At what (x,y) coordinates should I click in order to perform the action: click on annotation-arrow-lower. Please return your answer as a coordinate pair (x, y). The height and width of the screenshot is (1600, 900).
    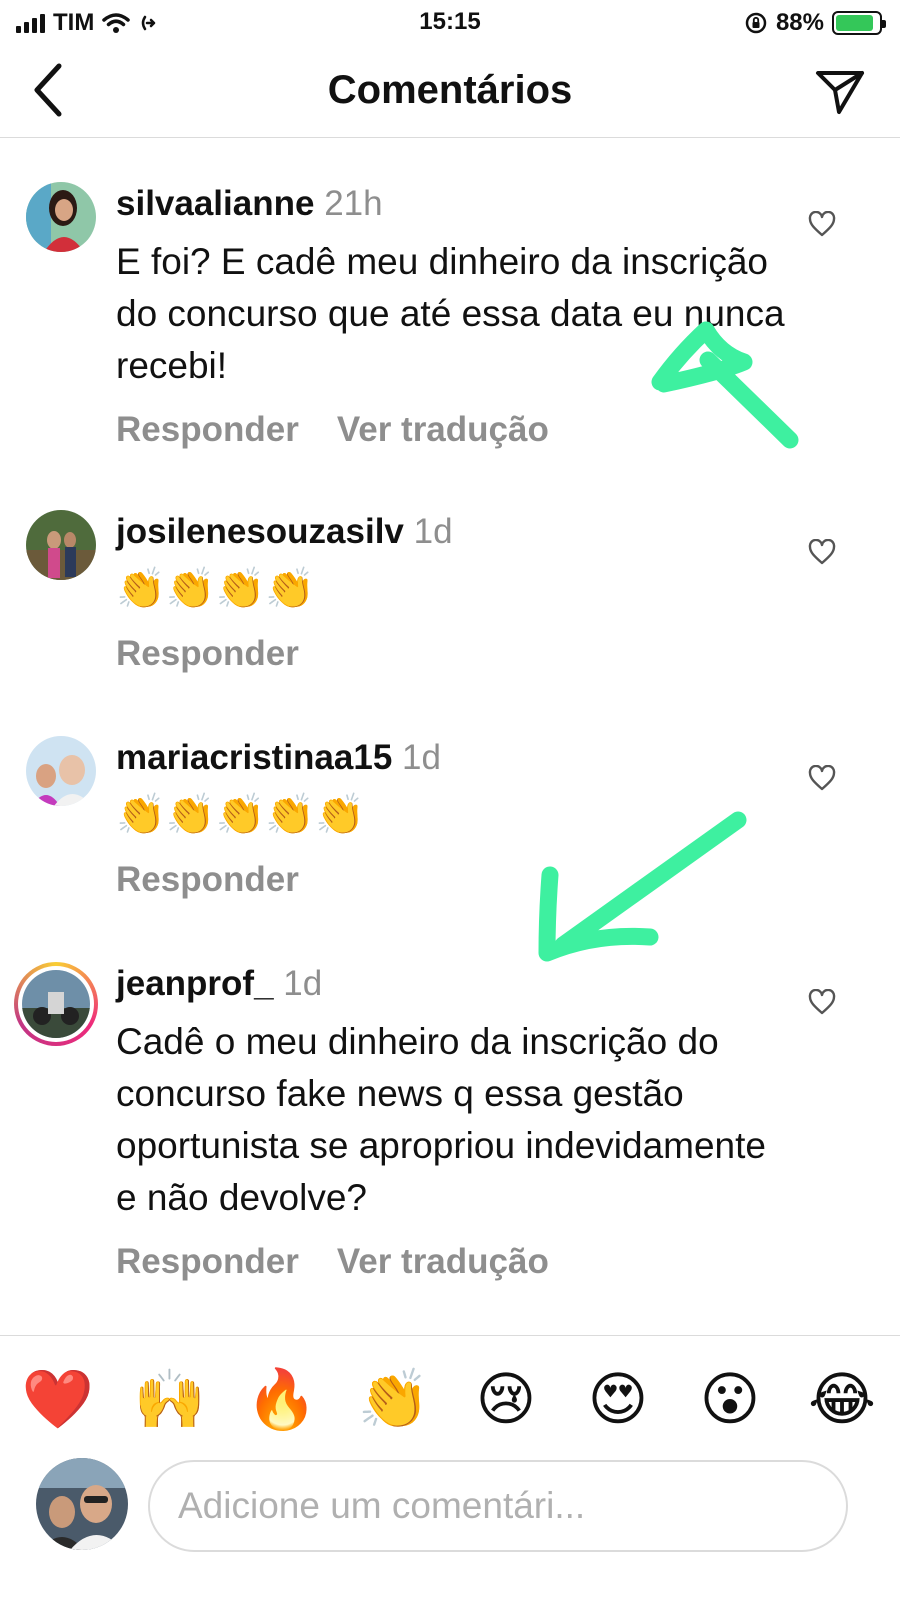
    Looking at the image, I should click on (642, 886).